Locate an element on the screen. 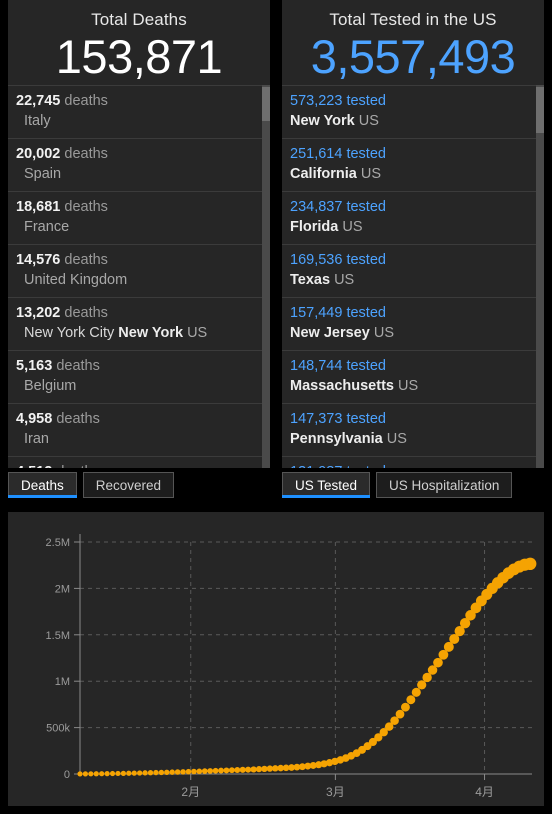 The height and width of the screenshot is (814, 552). list-item-place: New York US is located at coordinates (412, 121).